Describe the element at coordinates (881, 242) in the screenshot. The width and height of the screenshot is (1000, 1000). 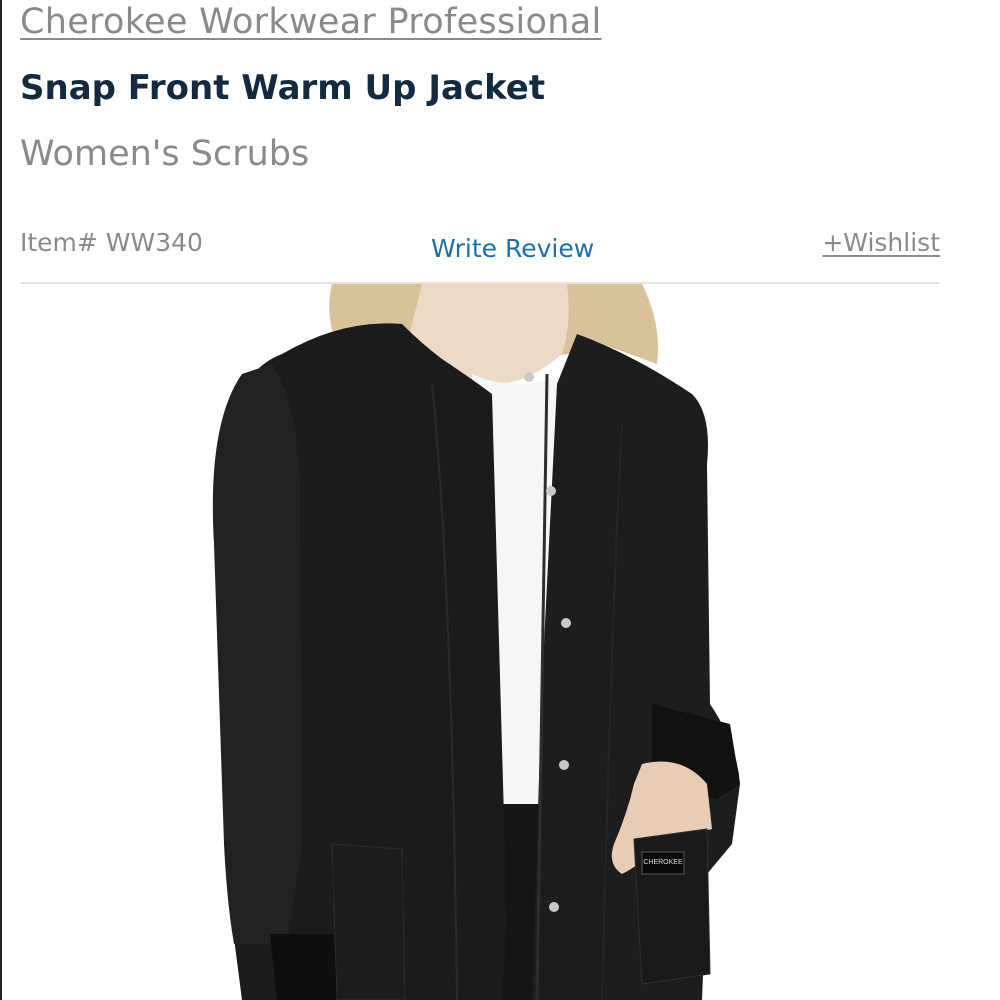
I see `wishlist-link: +Wishlist` at that location.